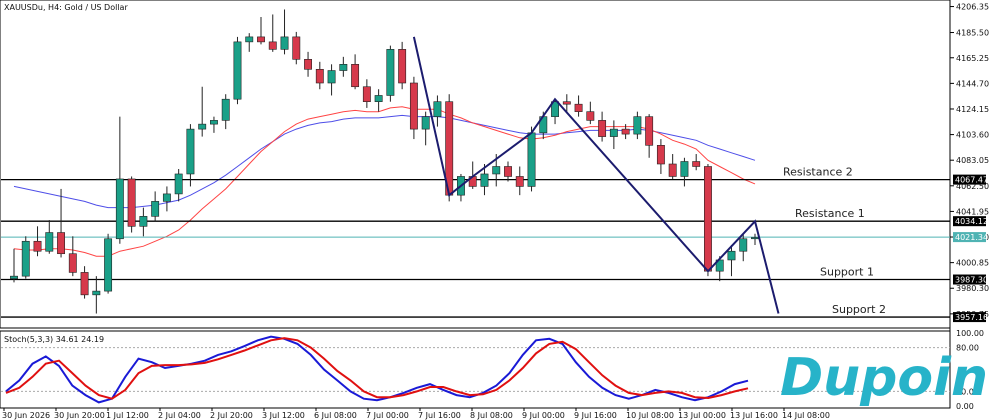  Describe the element at coordinates (970, 333) in the screenshot. I see `stoch-y-tick-label: 100.00` at that location.